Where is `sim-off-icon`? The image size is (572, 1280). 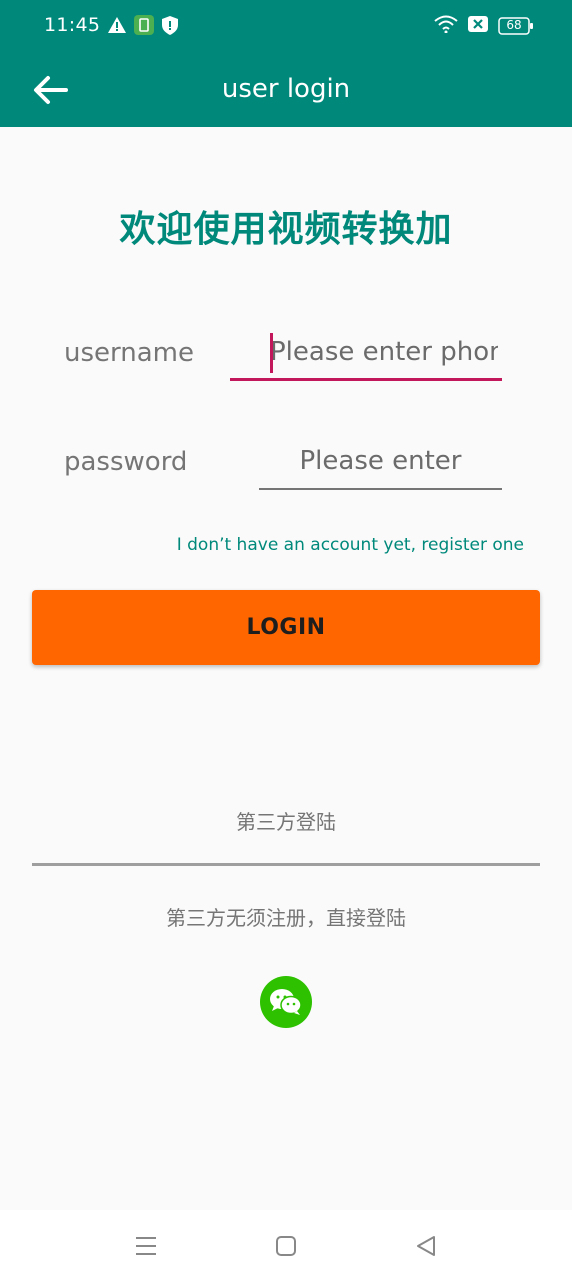 sim-off-icon is located at coordinates (478, 26).